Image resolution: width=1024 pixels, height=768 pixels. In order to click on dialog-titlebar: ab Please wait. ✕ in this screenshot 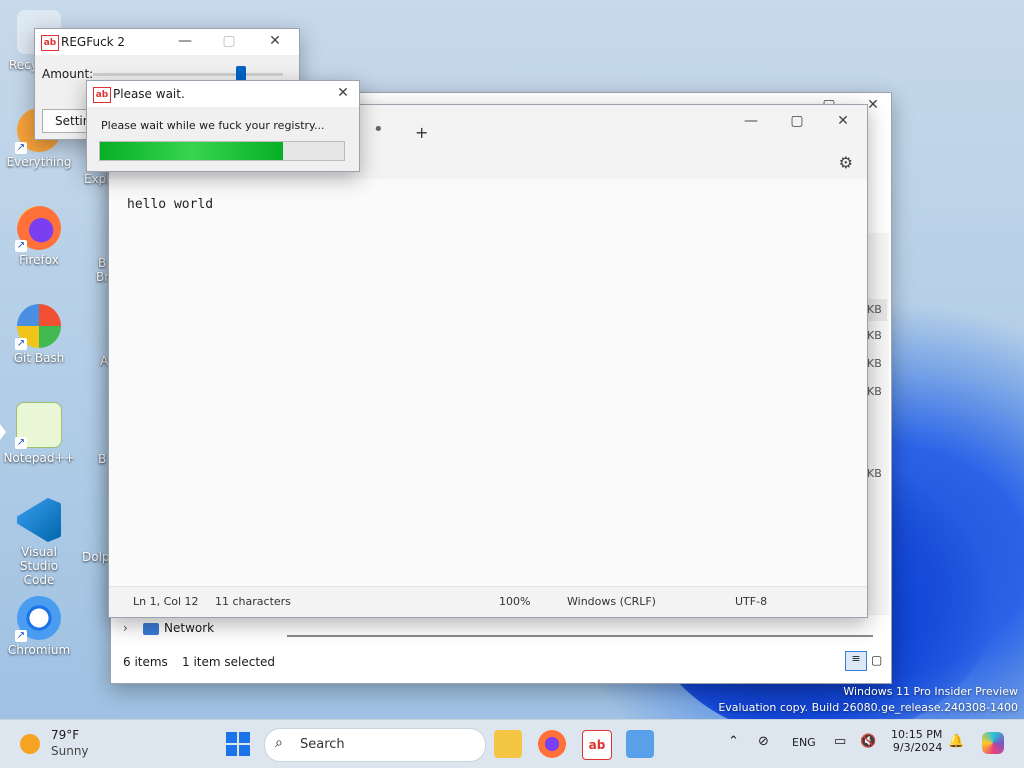, I will do `click(223, 94)`.